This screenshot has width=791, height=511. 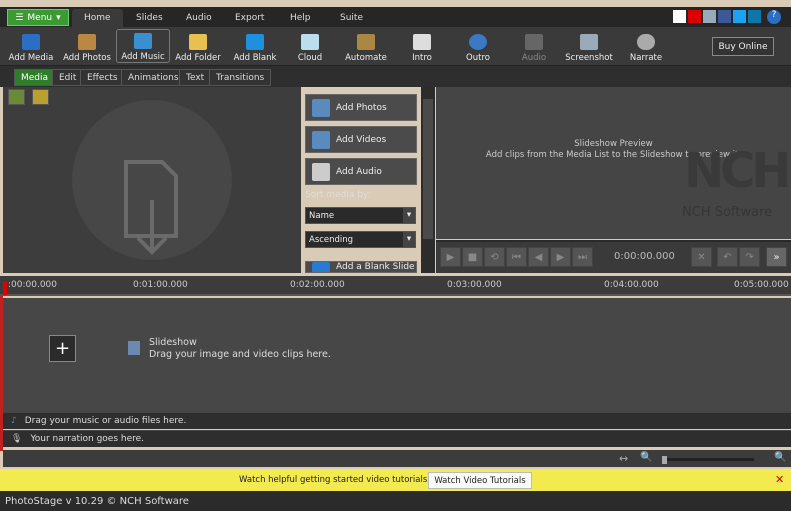 I want to click on audio-icon, so click(x=534, y=42).